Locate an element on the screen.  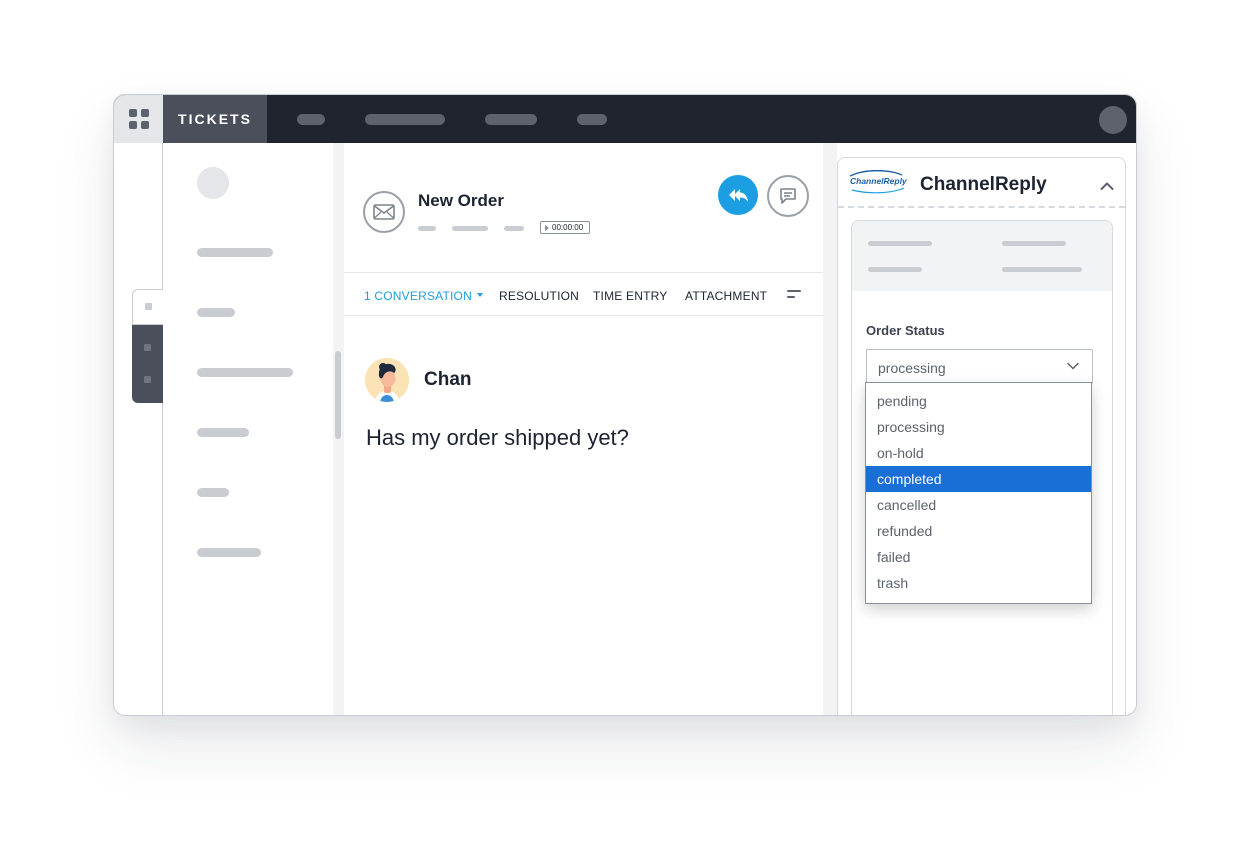
apps-grid-button is located at coordinates (138, 119).